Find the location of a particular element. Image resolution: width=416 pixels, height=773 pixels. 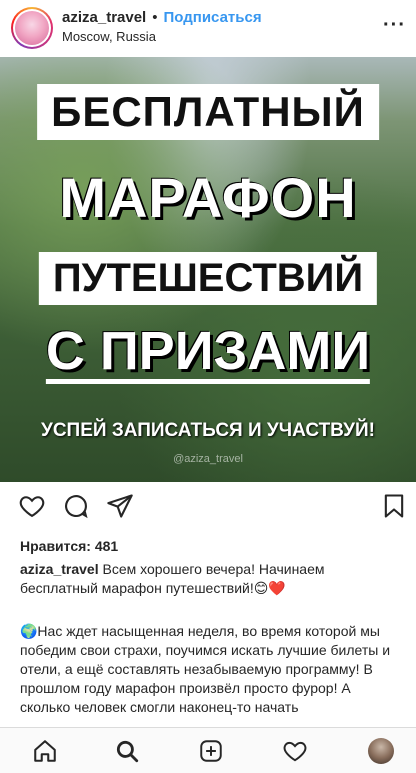

profile-avatar is located at coordinates (381, 751).